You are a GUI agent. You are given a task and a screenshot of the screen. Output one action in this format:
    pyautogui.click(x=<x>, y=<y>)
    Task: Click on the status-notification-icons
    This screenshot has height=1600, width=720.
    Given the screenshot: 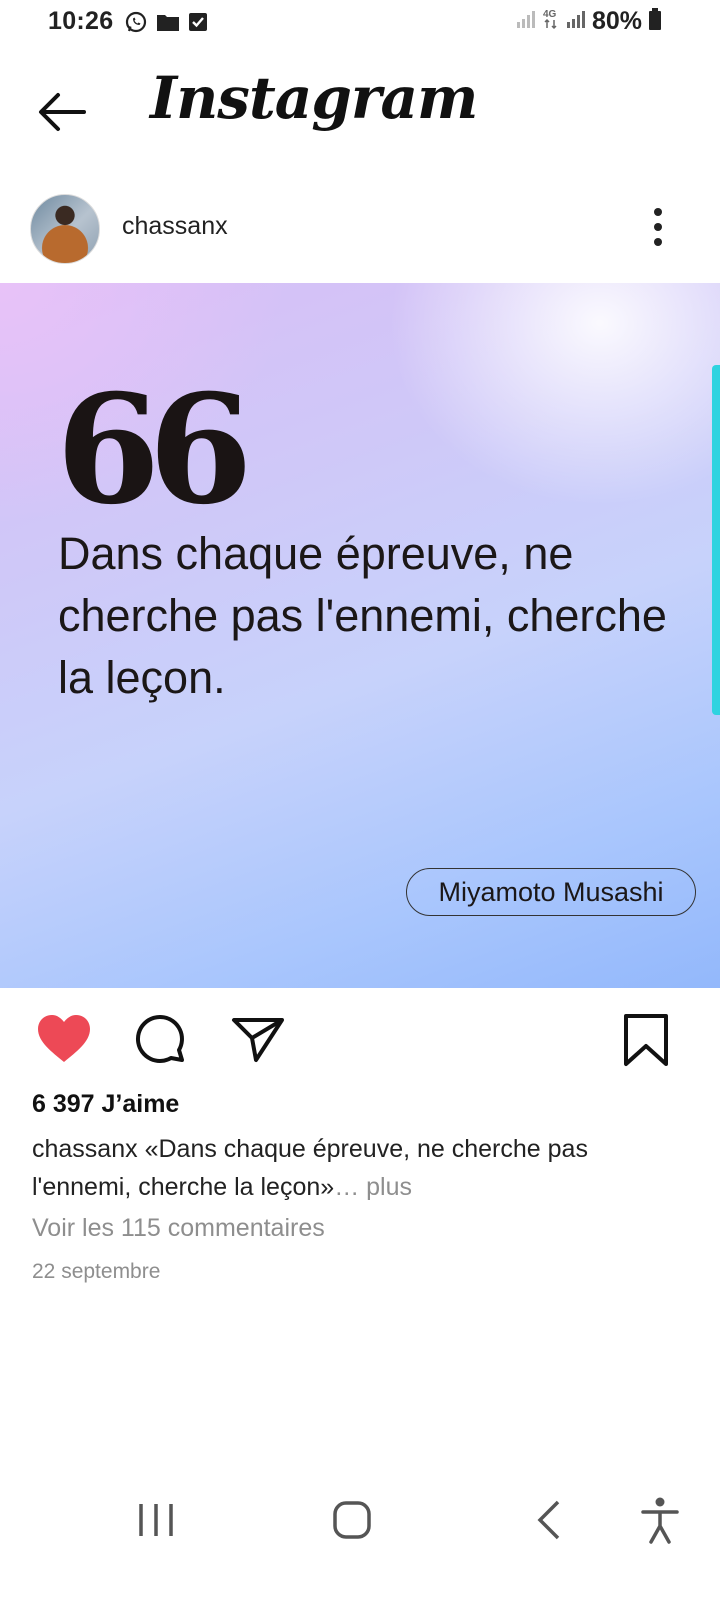 What is the action you would take?
    pyautogui.click(x=166, y=24)
    